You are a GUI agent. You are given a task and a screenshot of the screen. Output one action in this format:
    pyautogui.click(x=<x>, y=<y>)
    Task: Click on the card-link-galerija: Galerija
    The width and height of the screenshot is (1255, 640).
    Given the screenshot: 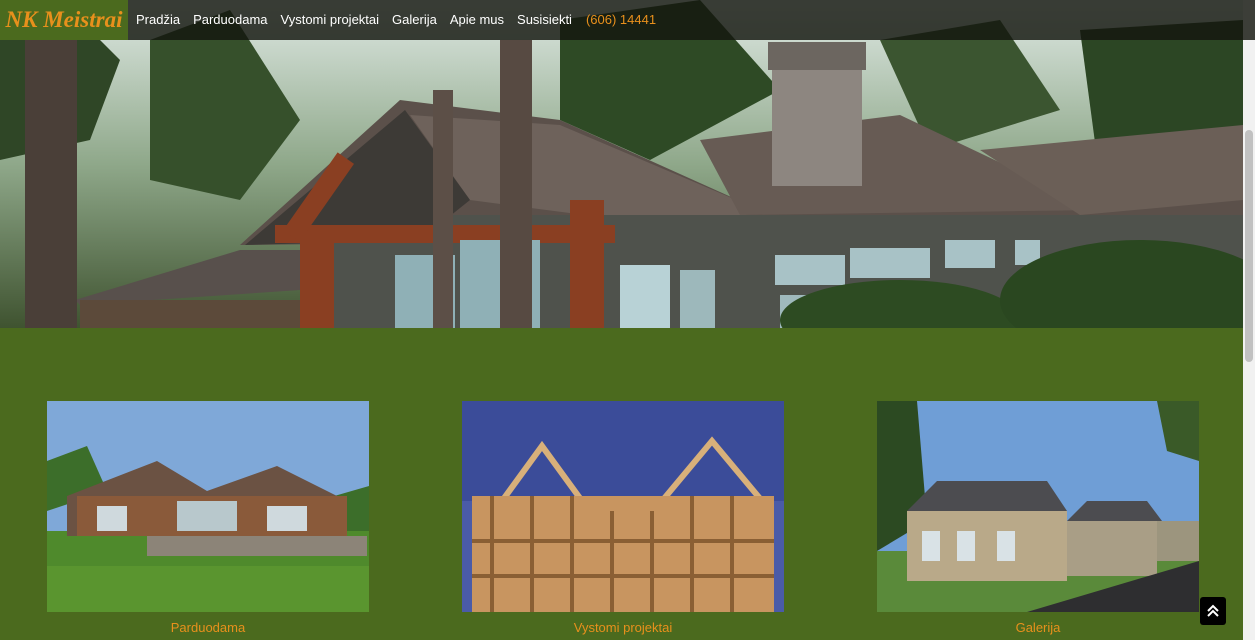 What is the action you would take?
    pyautogui.click(x=1038, y=627)
    